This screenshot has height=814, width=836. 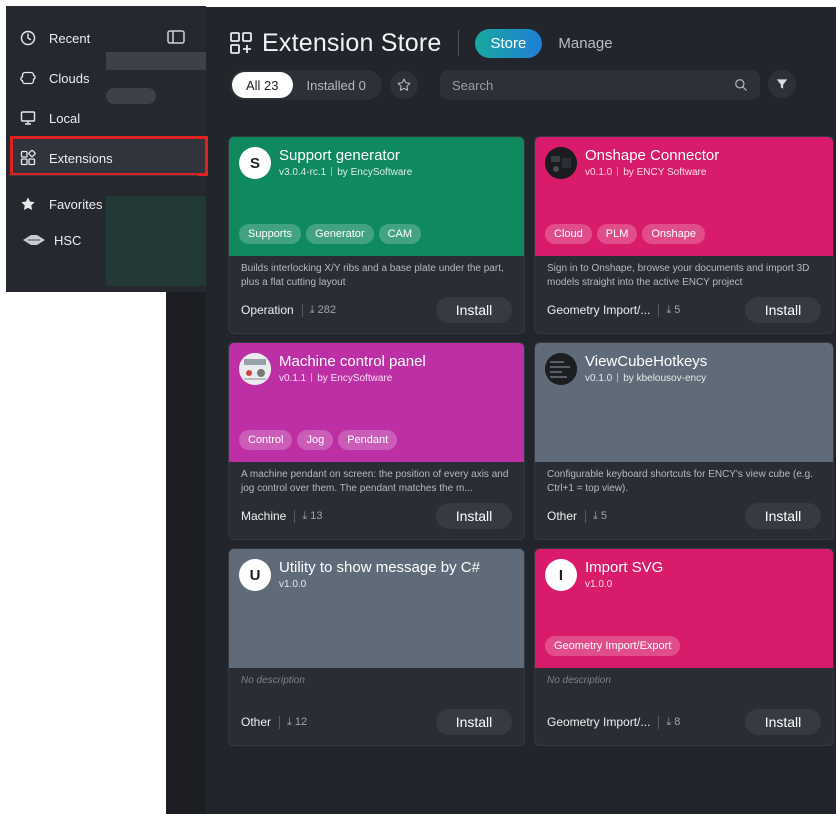 I want to click on tab-manage: Manage, so click(x=585, y=43).